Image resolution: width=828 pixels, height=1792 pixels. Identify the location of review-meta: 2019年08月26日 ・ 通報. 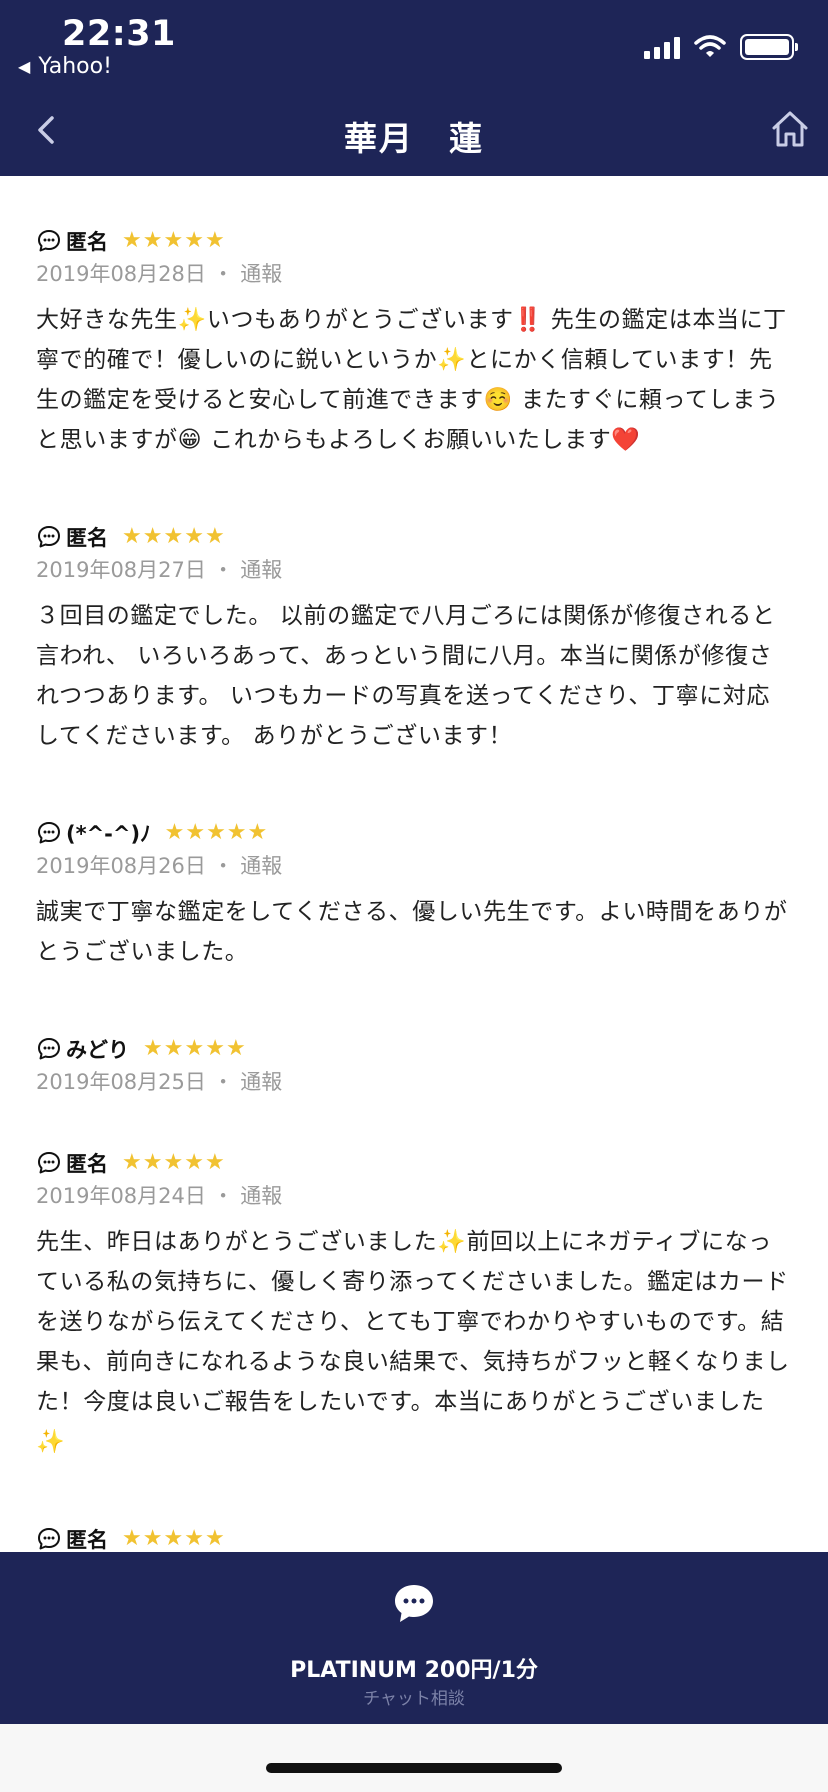
(414, 865).